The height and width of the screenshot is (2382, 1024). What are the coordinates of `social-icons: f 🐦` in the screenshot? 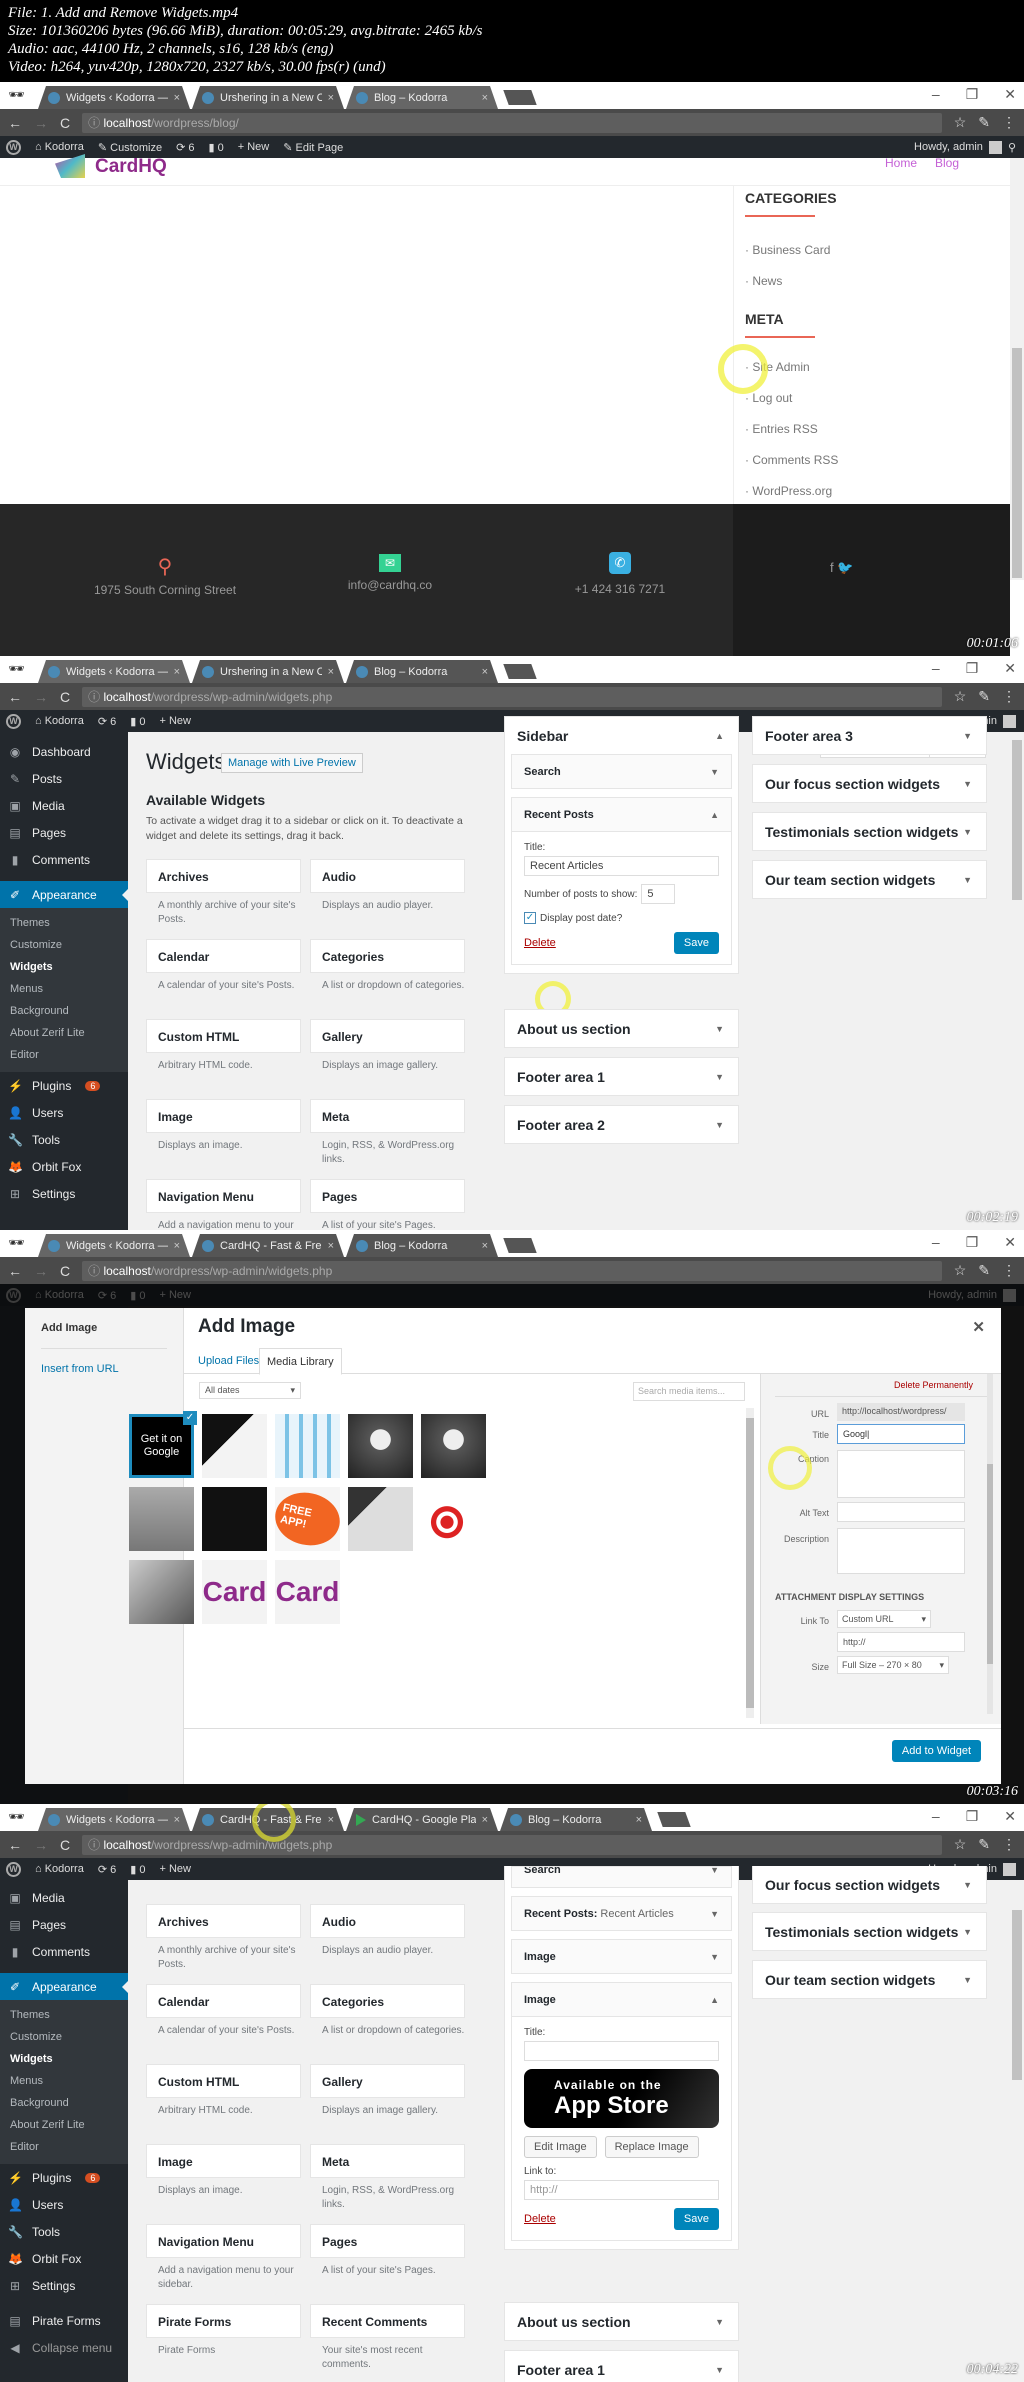 It's located at (841, 568).